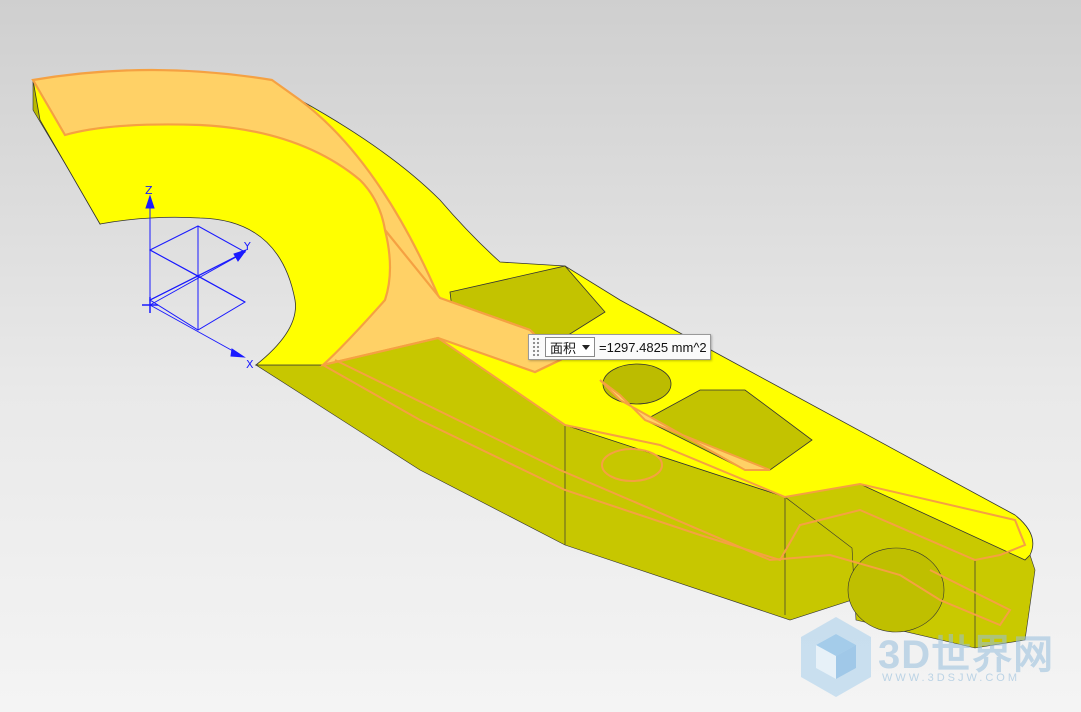  I want to click on chevron-down-icon, so click(586, 347).